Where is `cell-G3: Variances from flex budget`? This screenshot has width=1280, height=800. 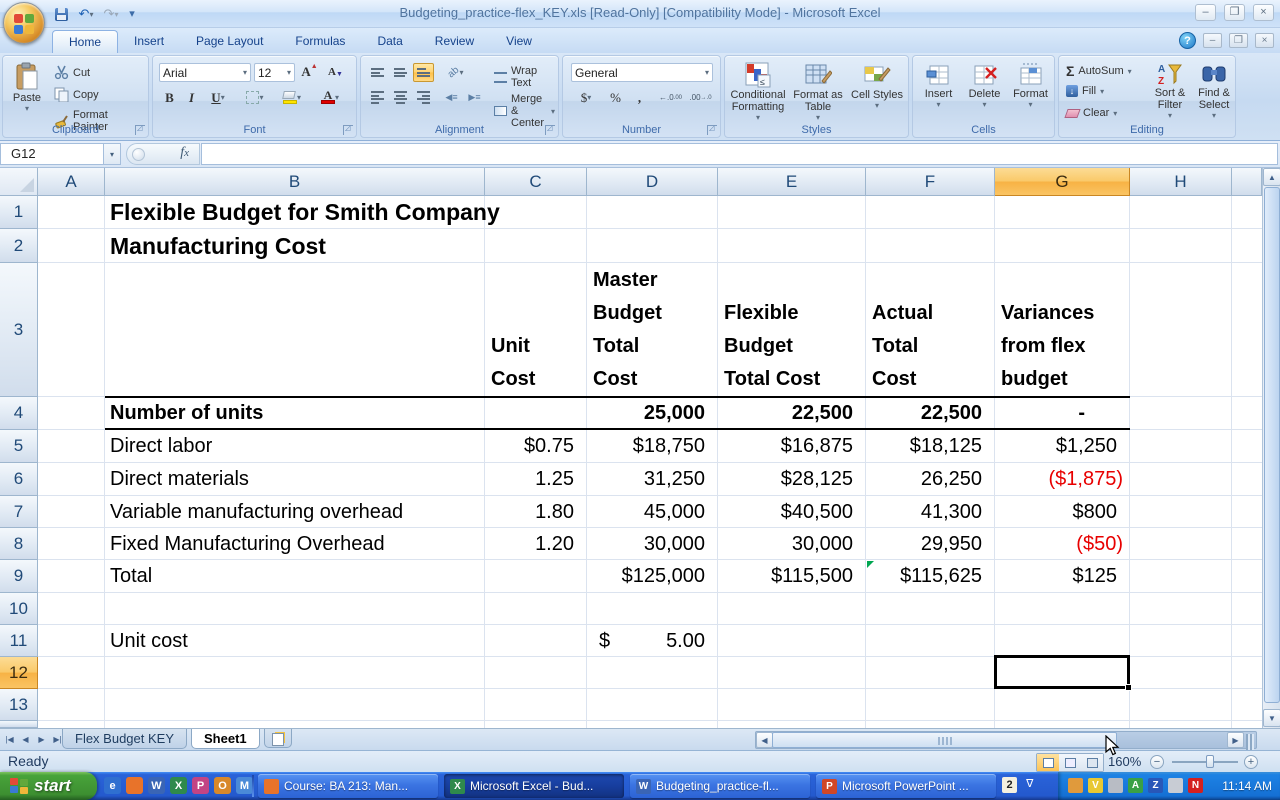 cell-G3: Variances from flex budget is located at coordinates (1062, 330).